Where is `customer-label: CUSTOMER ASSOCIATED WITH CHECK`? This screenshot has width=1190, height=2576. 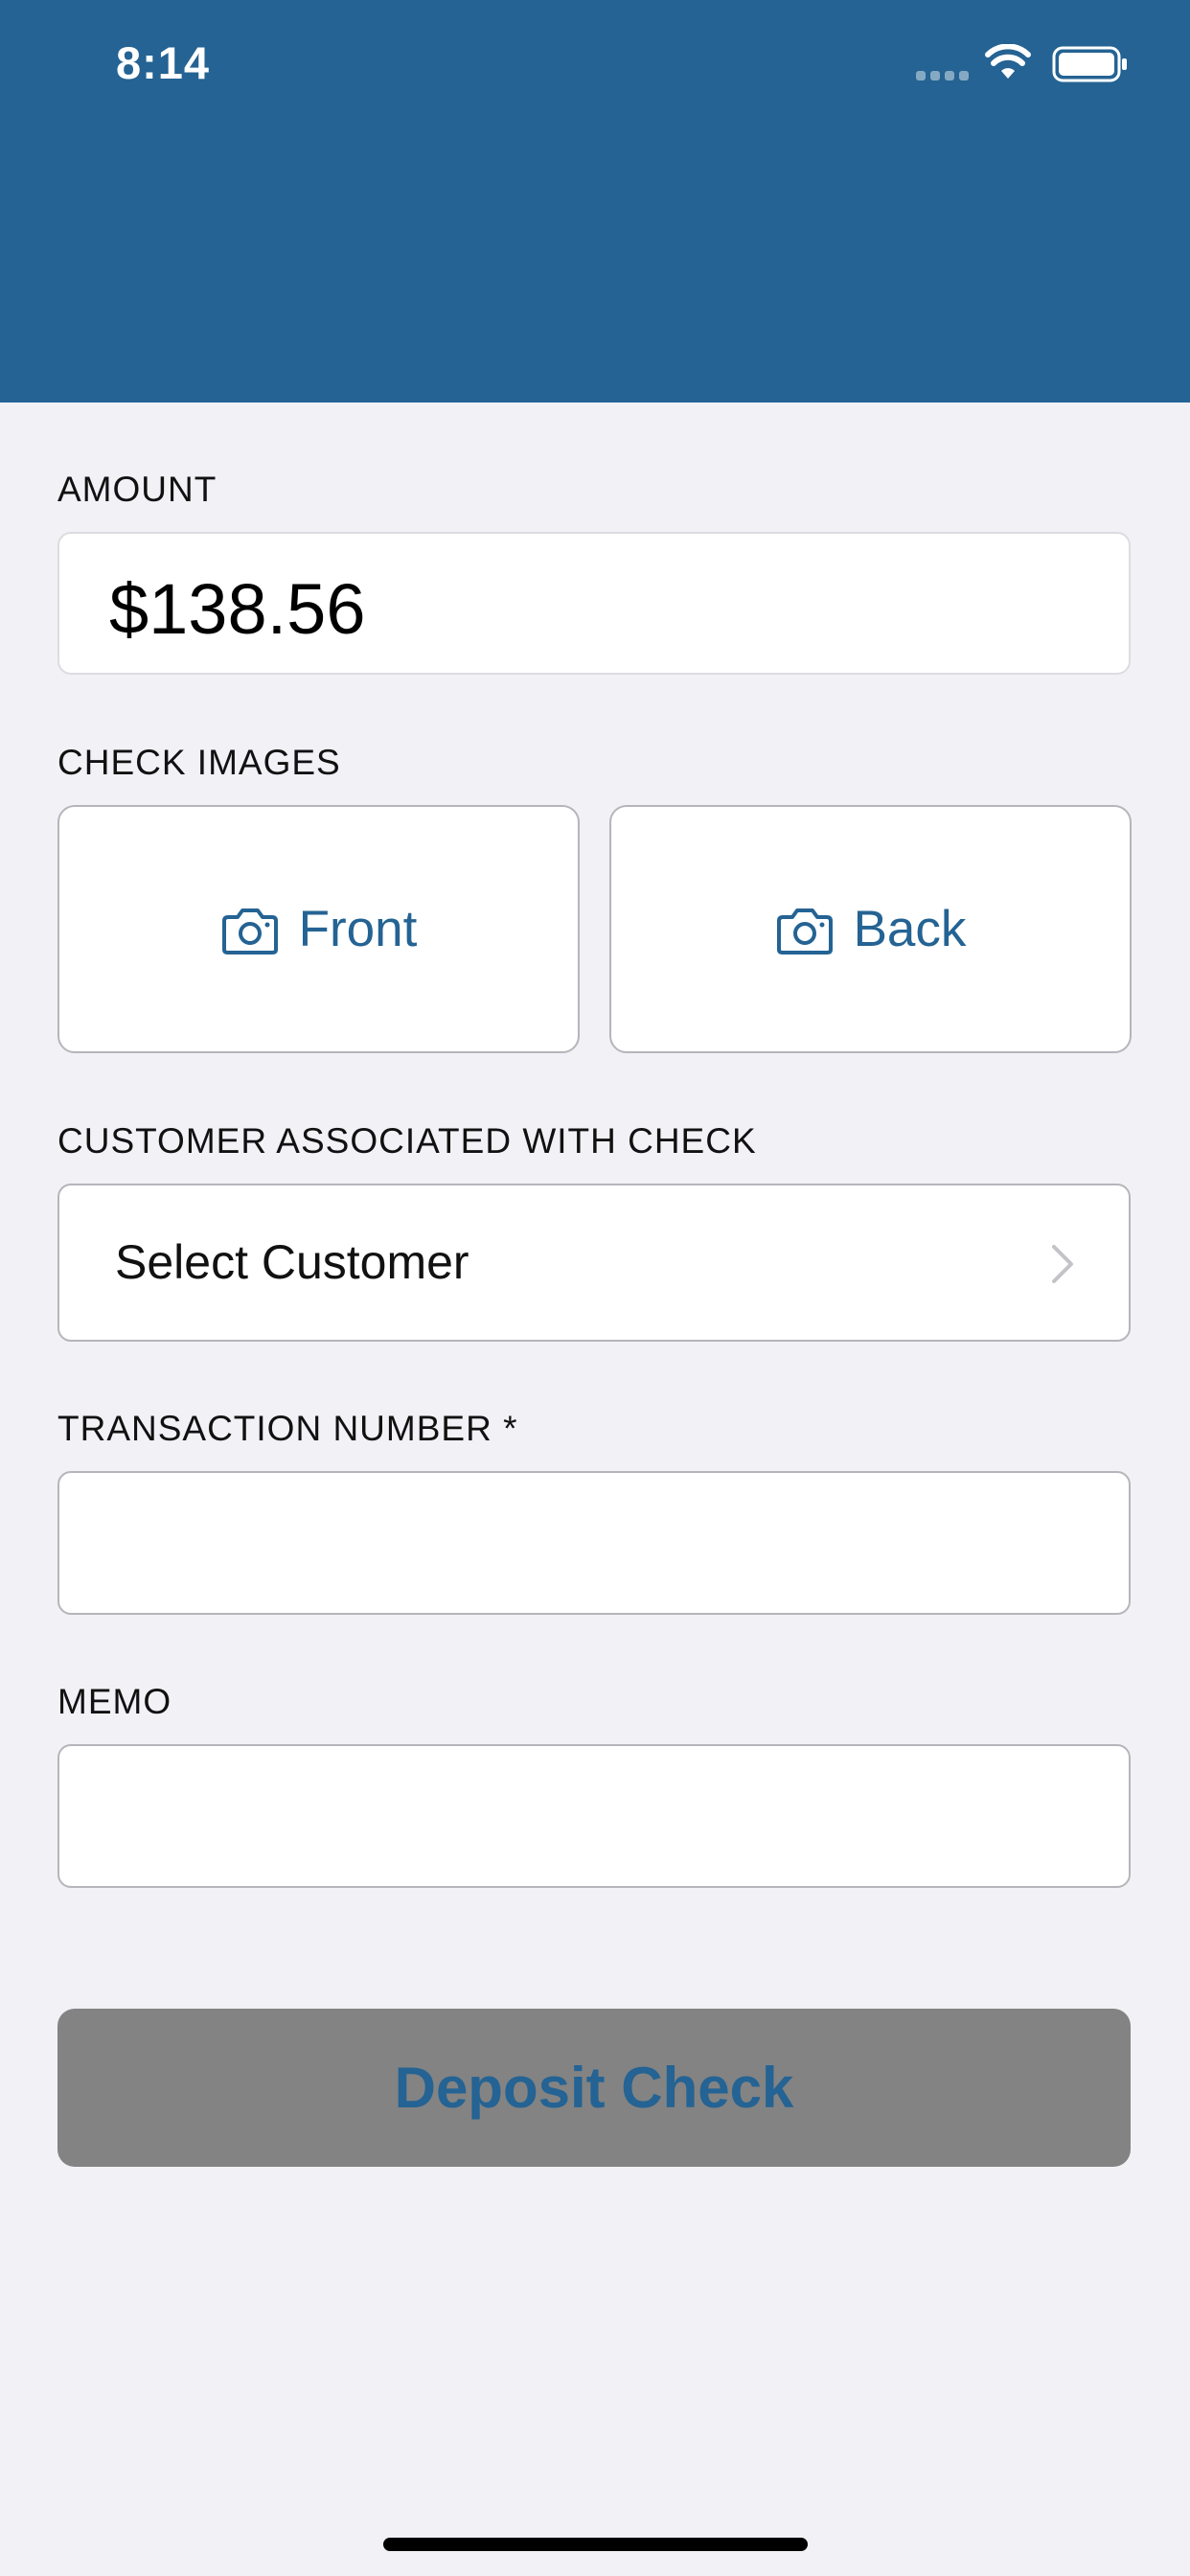 customer-label: CUSTOMER ASSOCIATED WITH CHECK is located at coordinates (407, 1141).